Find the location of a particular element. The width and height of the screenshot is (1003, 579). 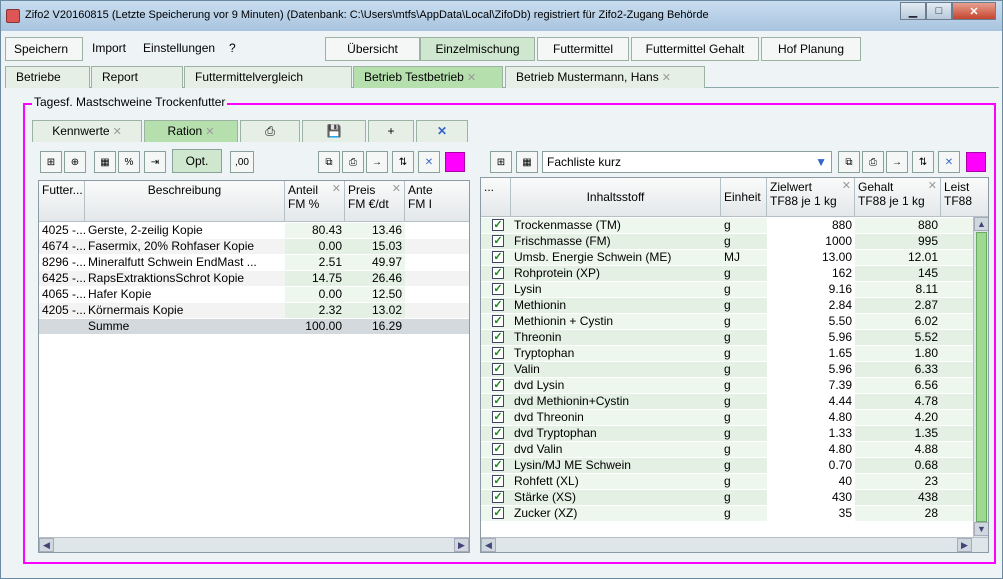

tab-close-all: ✕ is located at coordinates (442, 131).